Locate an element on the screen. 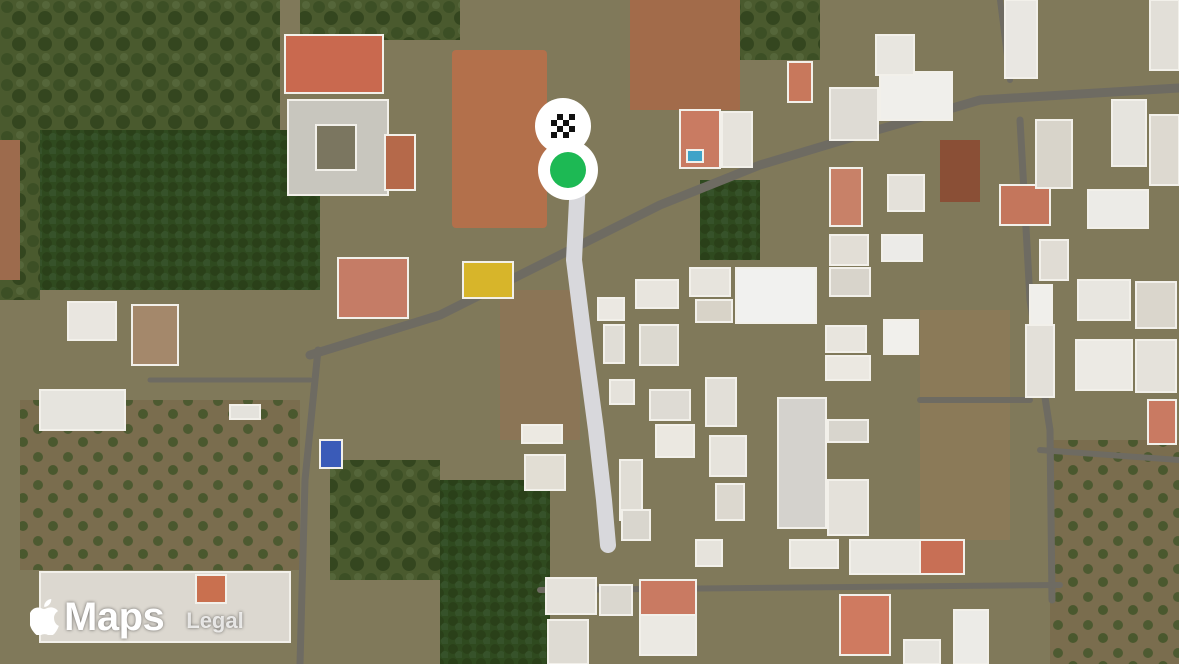  maps-brand: Maps is located at coordinates (97, 617).